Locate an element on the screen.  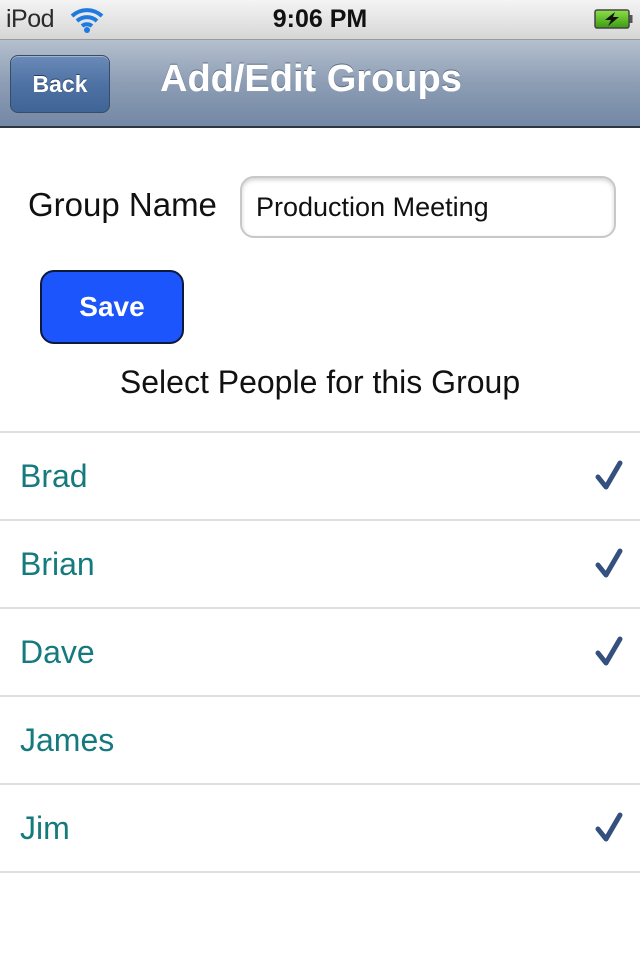
group-name-input is located at coordinates (428, 207).